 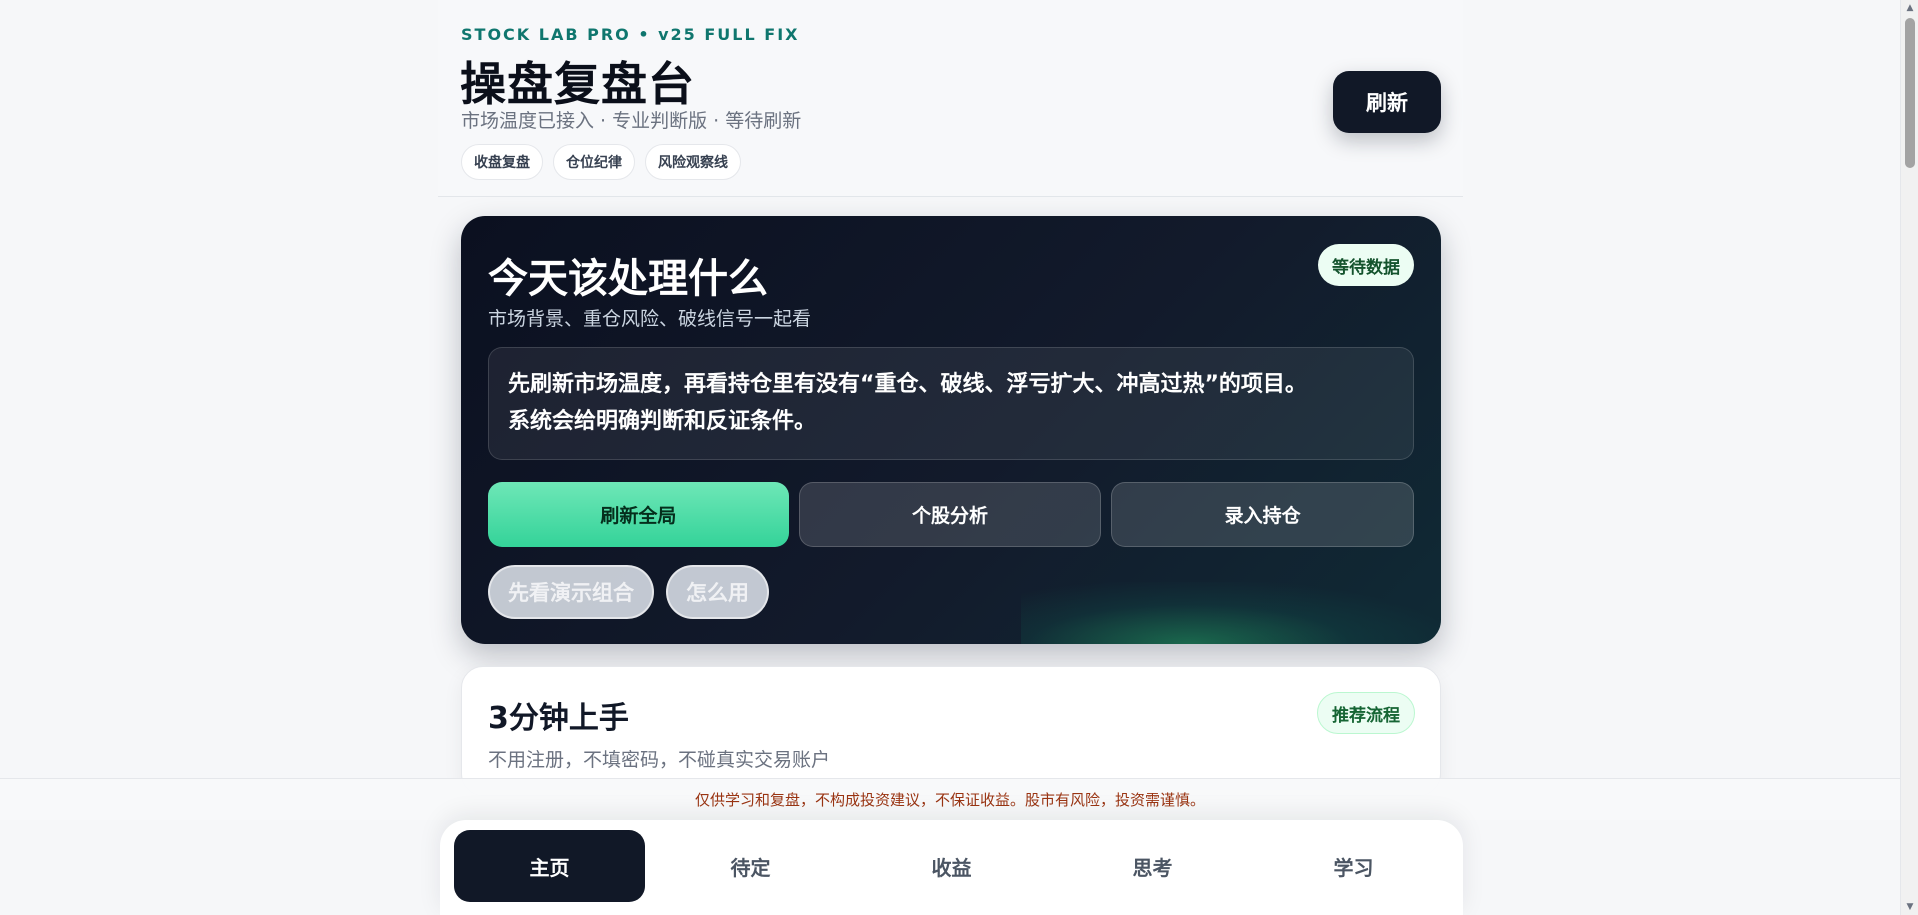 I want to click on page-scrollbar: ▲ ▼, so click(x=1909, y=457).